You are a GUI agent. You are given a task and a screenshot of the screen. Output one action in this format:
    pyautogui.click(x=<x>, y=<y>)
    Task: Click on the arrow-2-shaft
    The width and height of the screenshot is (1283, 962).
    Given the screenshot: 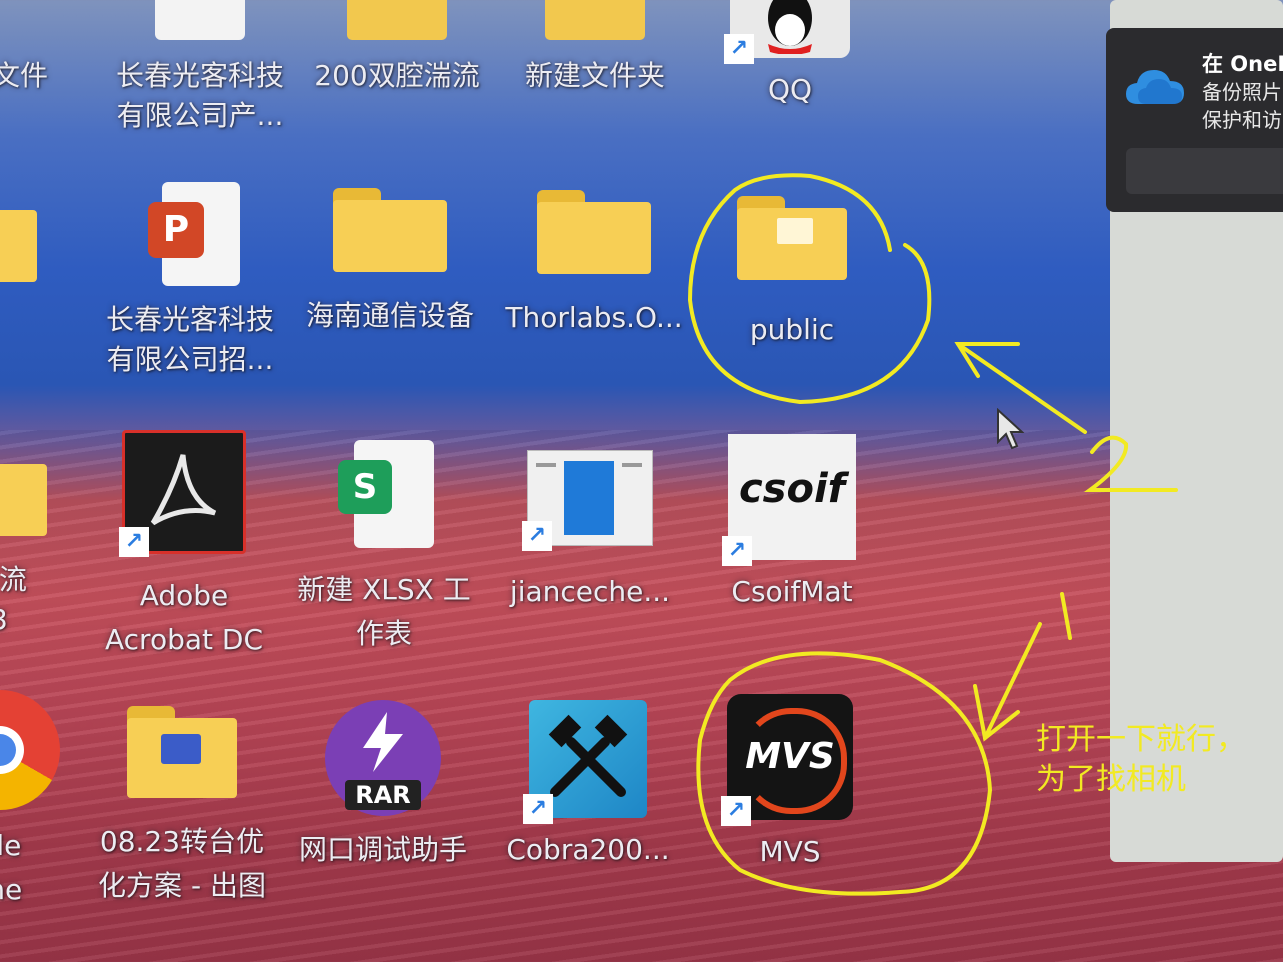 What is the action you would take?
    pyautogui.click(x=1021, y=388)
    